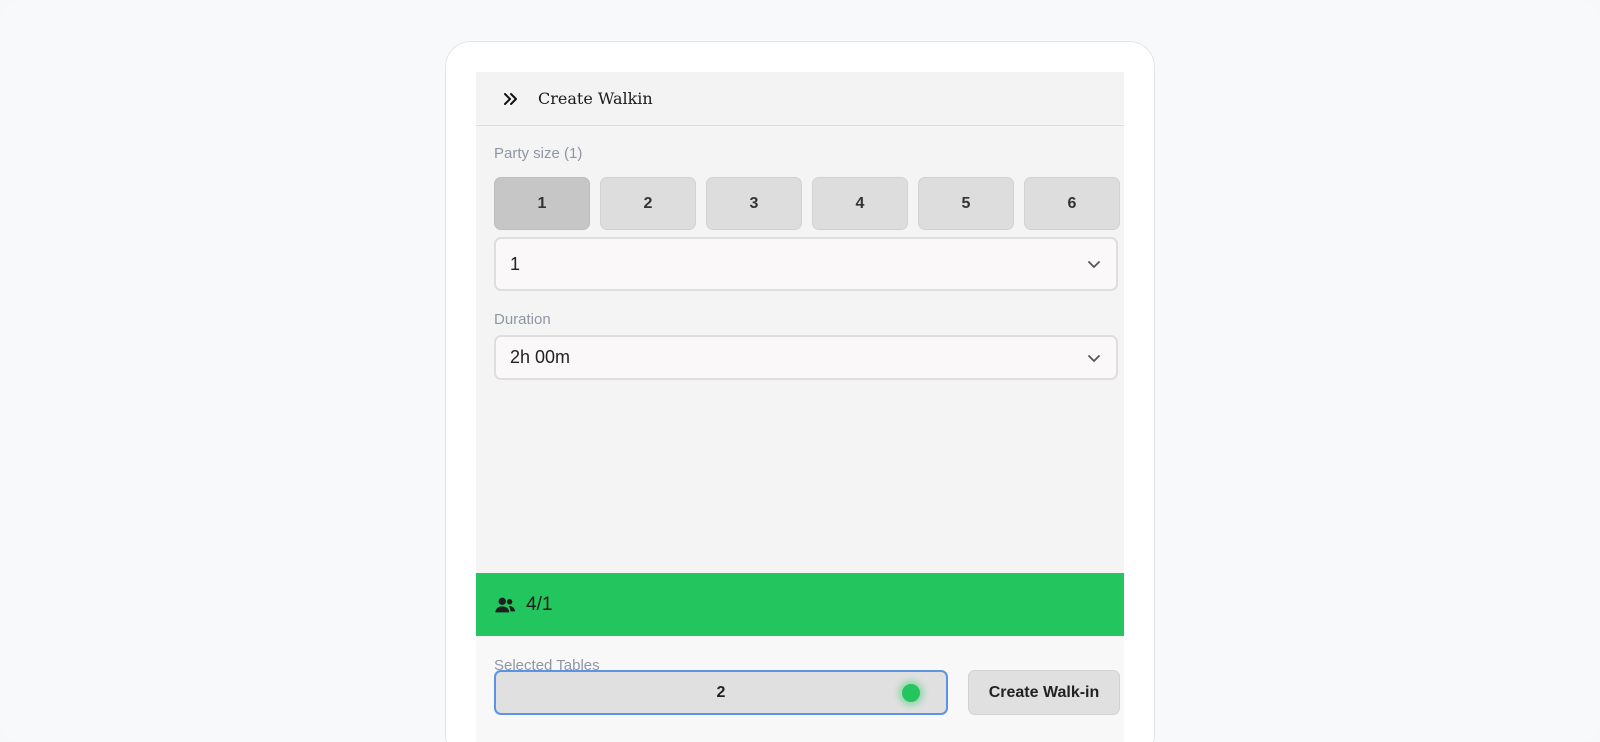 This screenshot has width=1600, height=742. What do you see at coordinates (505, 605) in the screenshot?
I see `users-icon` at bounding box center [505, 605].